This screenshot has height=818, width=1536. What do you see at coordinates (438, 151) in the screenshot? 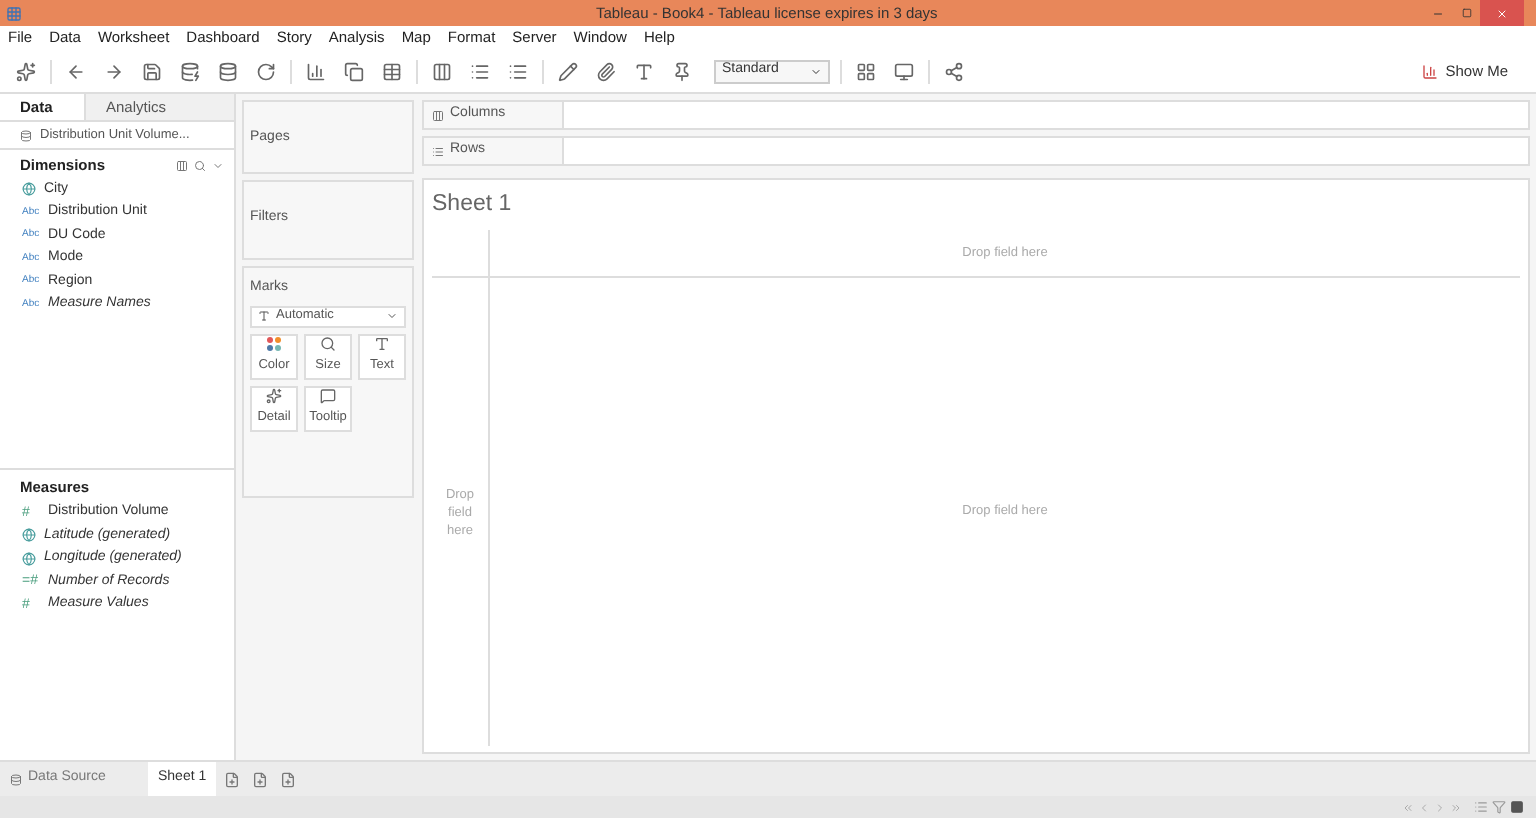
I see `rows-icon` at bounding box center [438, 151].